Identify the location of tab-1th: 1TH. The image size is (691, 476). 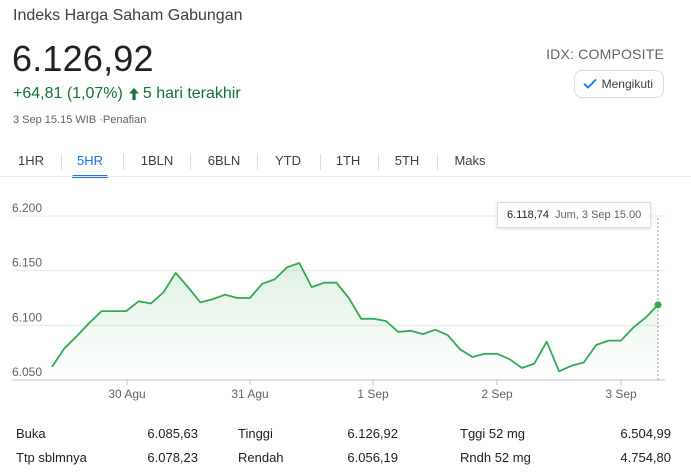
(348, 160).